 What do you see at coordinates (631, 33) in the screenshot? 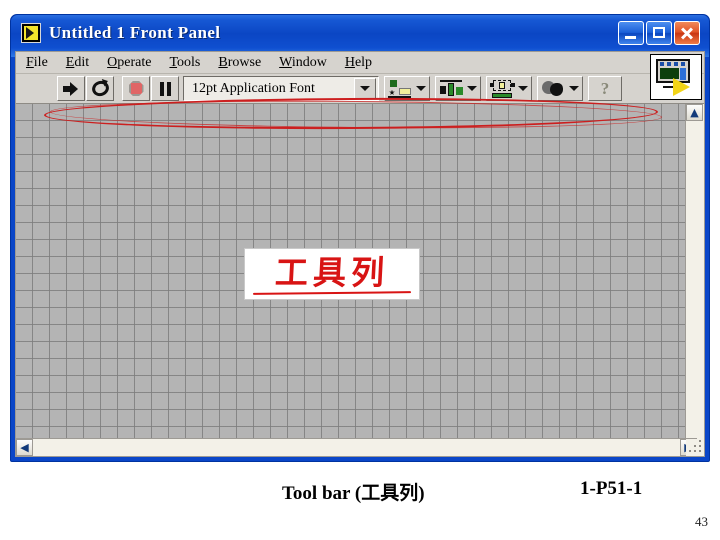
I see `minimize-button` at bounding box center [631, 33].